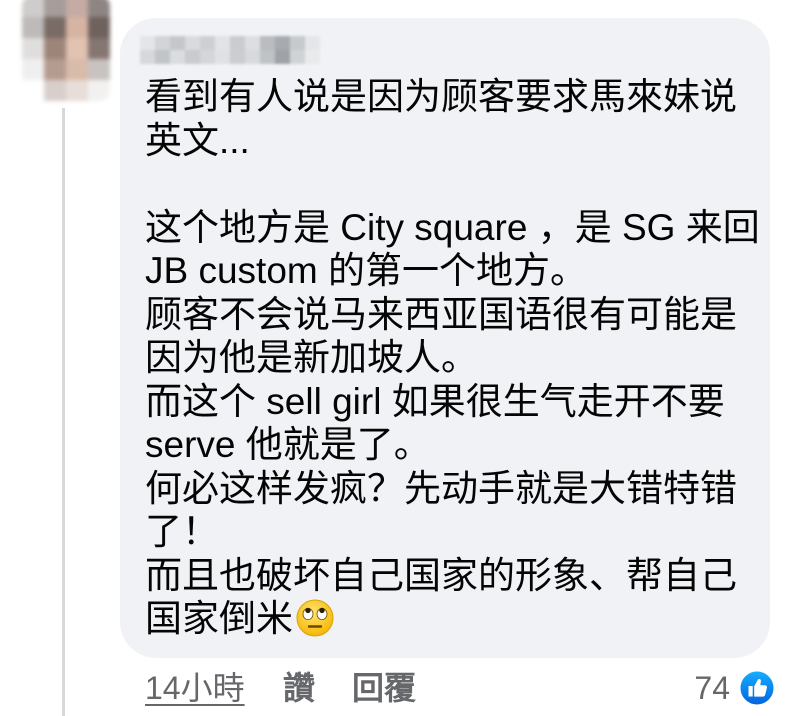  What do you see at coordinates (299, 688) in the screenshot?
I see `like-button: 讚` at bounding box center [299, 688].